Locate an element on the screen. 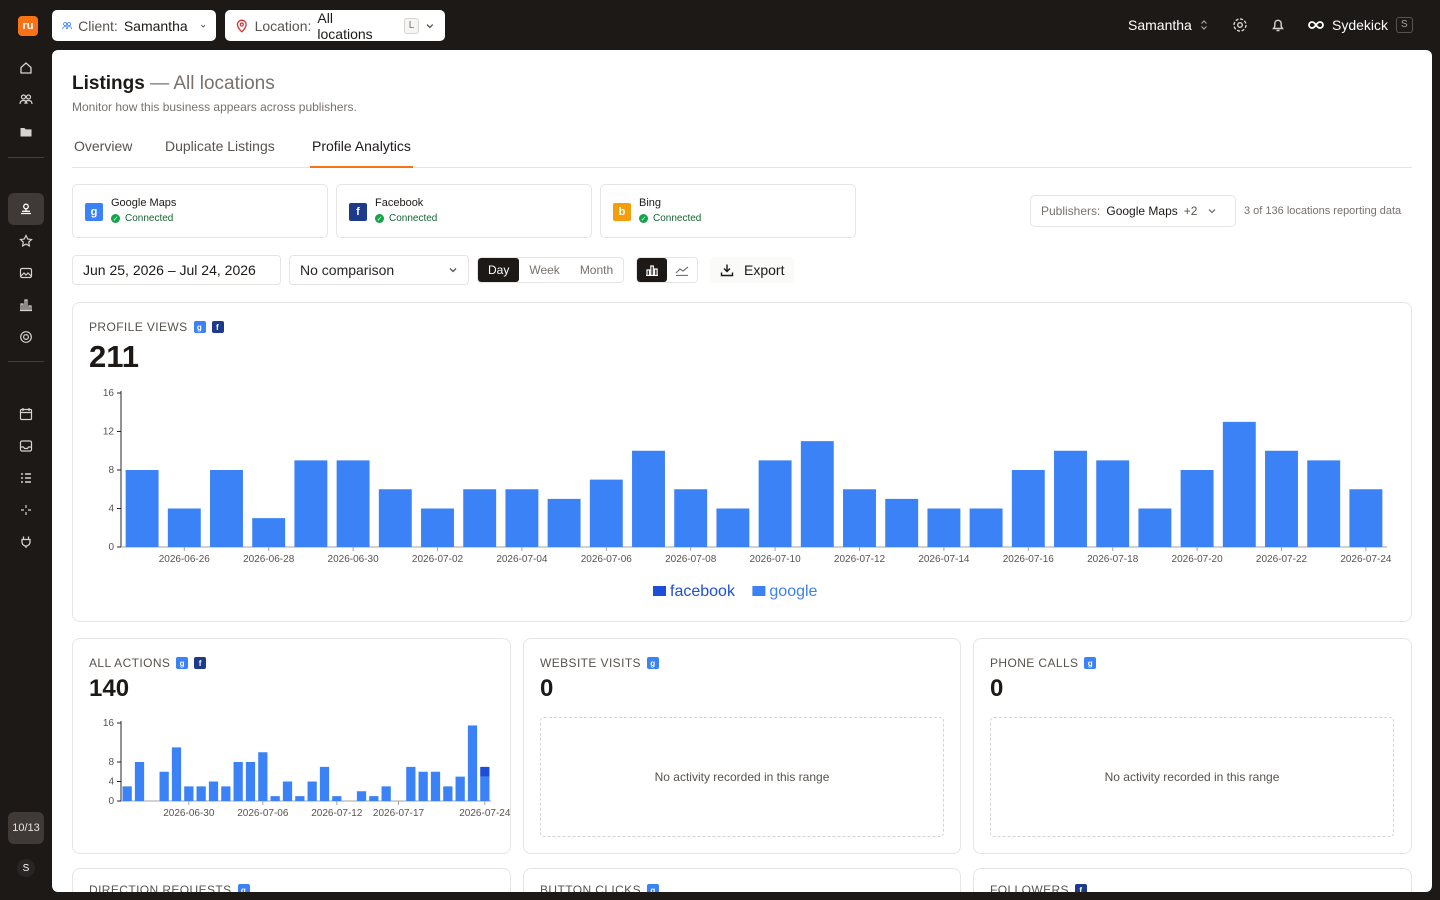 The width and height of the screenshot is (1440, 900). publisher-card-facebook: f Facebook ✓ Connected is located at coordinates (464, 211).